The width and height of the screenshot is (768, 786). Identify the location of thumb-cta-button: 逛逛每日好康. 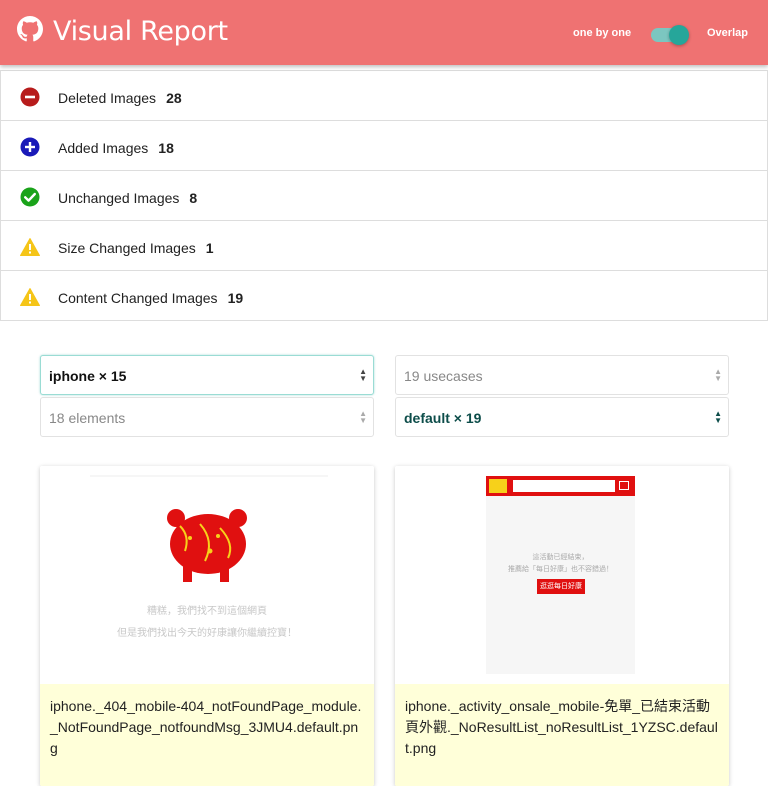
(561, 586).